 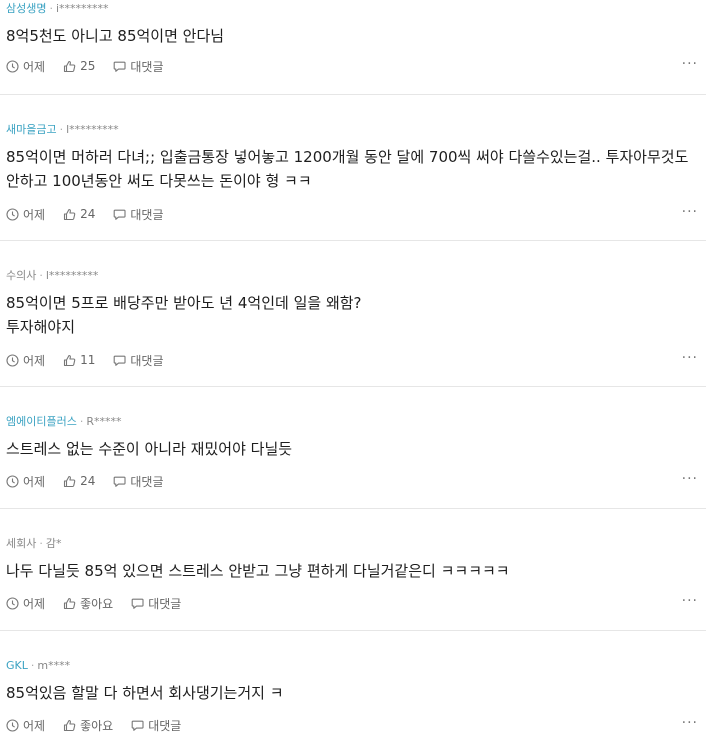 What do you see at coordinates (31, 129) in the screenshot?
I see `company-name: 새마을금고` at bounding box center [31, 129].